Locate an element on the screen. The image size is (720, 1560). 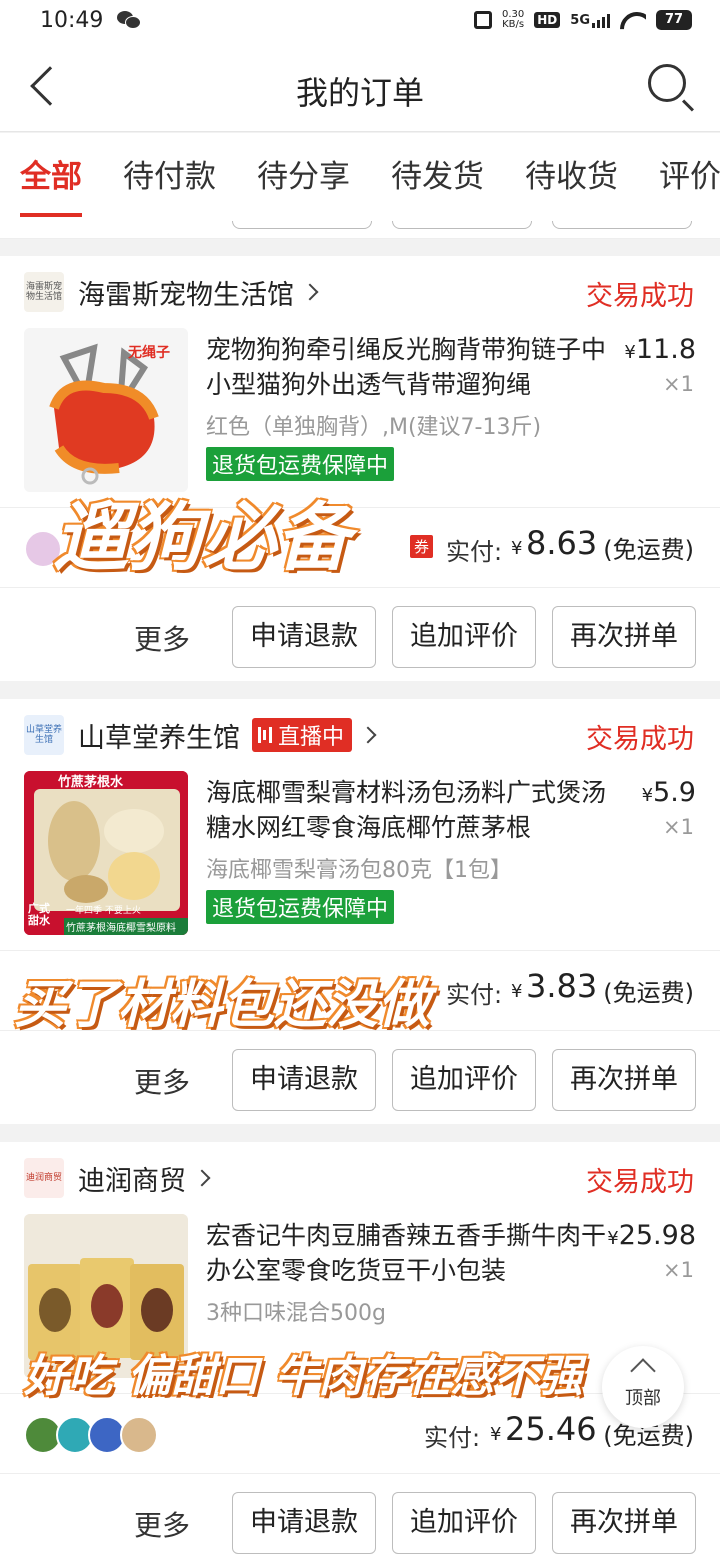
battery-icon: 77 is located at coordinates (674, 20).